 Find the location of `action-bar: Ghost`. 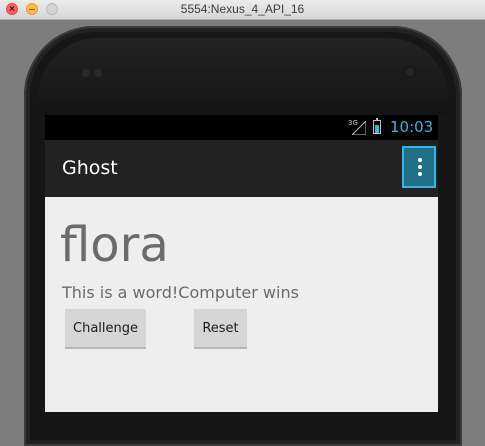

action-bar: Ghost is located at coordinates (241, 168).